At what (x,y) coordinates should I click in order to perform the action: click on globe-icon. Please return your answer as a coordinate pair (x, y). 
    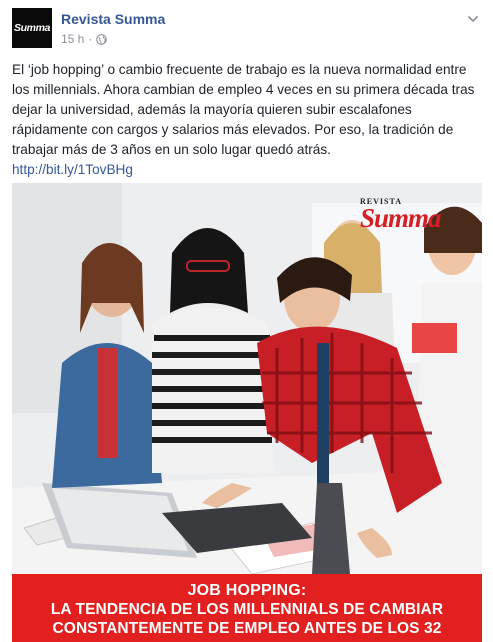
    Looking at the image, I should click on (102, 39).